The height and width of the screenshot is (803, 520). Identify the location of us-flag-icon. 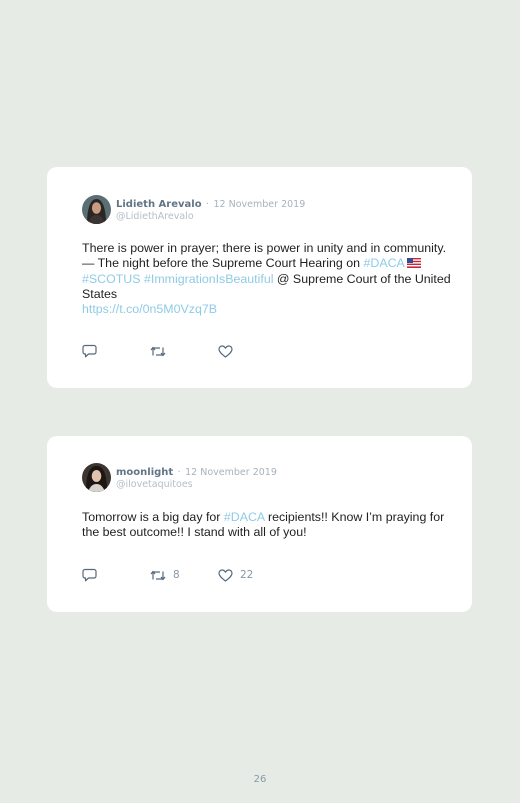
(413, 264).